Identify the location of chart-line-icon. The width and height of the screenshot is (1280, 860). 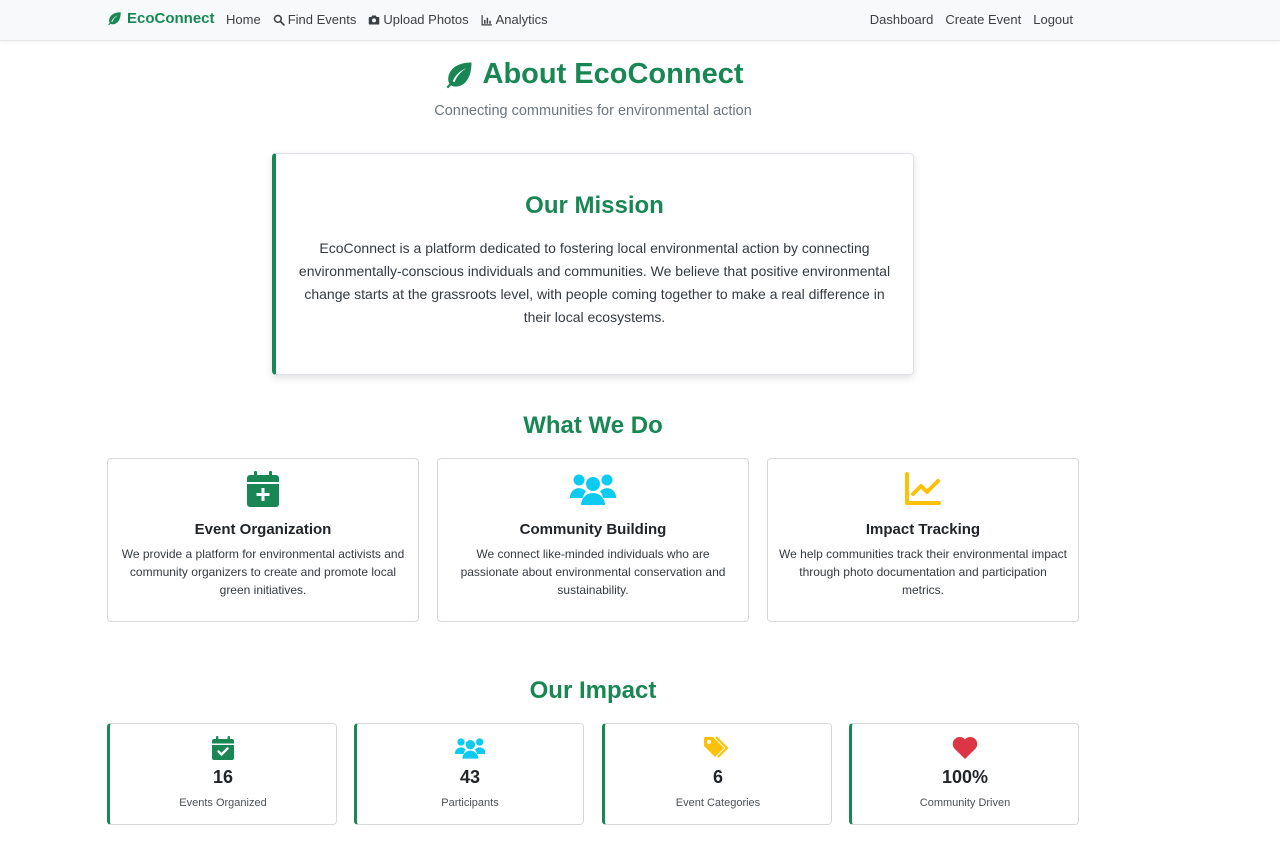
(923, 488).